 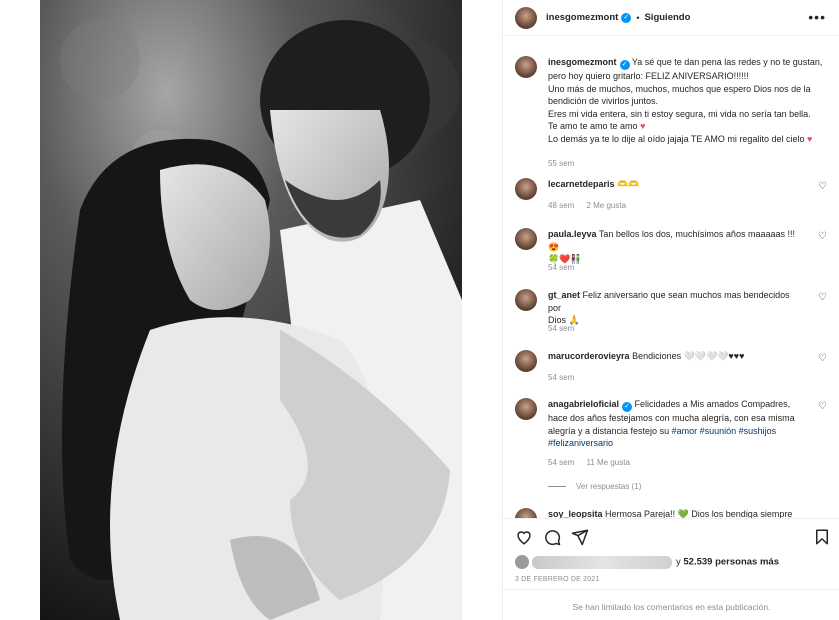 I want to click on author-username: inesgomezmont, so click(x=582, y=17).